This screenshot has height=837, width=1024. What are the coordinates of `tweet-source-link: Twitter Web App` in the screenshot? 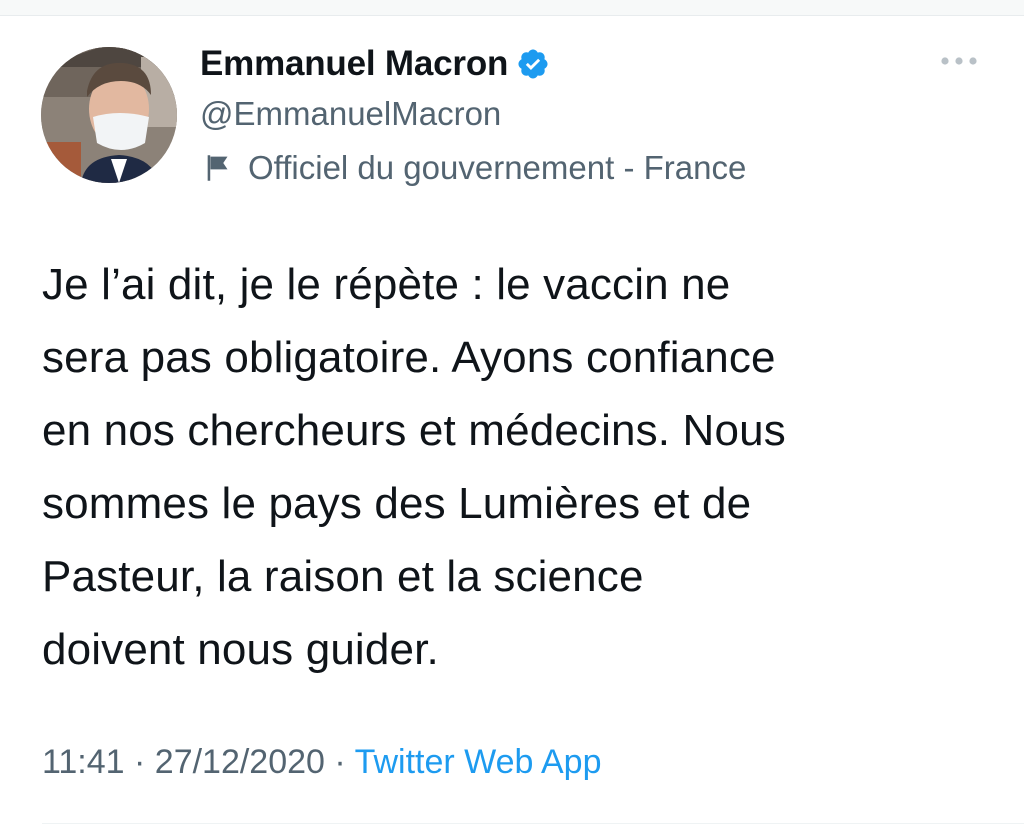 It's located at (478, 762).